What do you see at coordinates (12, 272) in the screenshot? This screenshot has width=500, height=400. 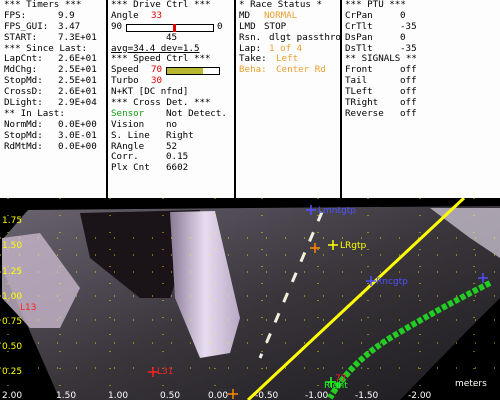 I see `y-tick-label: 1.25` at bounding box center [12, 272].